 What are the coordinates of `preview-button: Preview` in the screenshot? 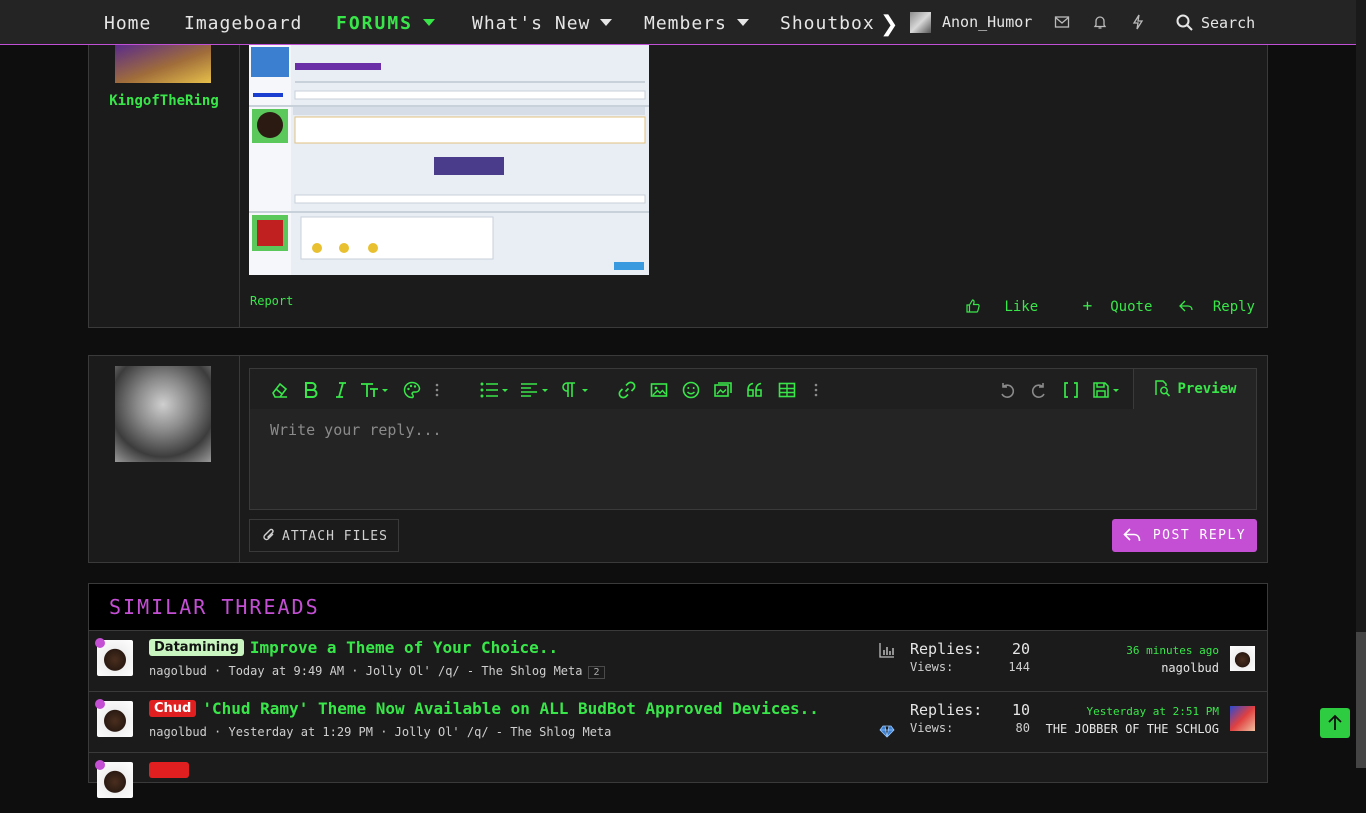 It's located at (1194, 389).